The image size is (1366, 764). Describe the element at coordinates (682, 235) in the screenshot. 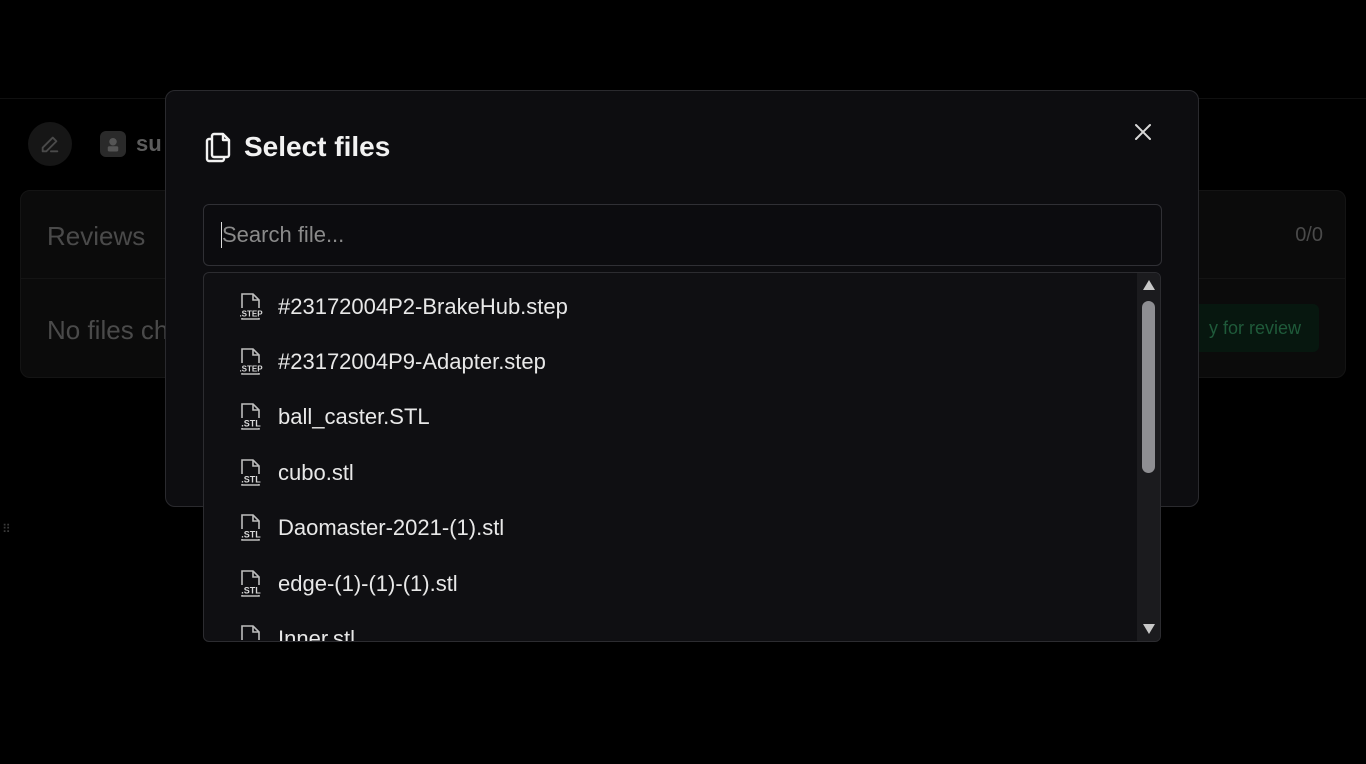

I see `search-file-input` at that location.